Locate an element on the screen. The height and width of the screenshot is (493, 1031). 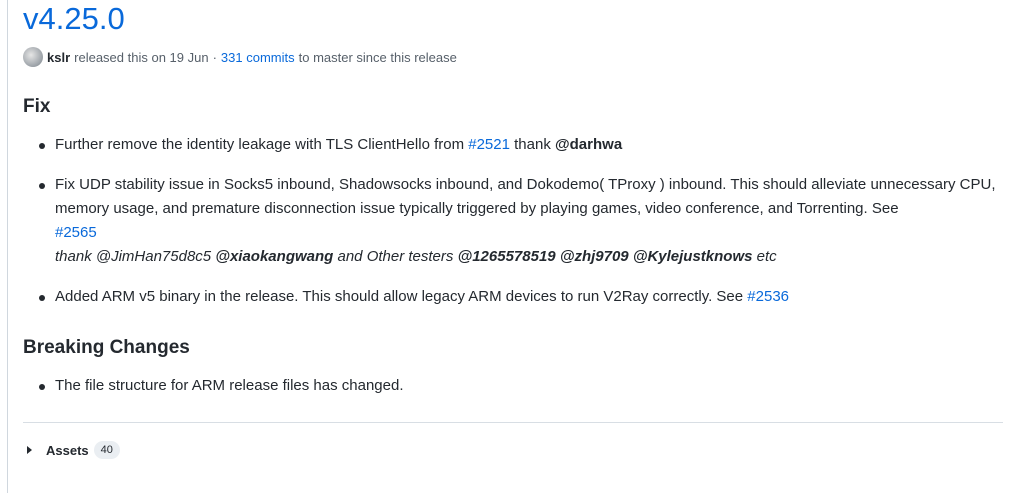
breaking-heading: Breaking Changes is located at coordinates (106, 347).